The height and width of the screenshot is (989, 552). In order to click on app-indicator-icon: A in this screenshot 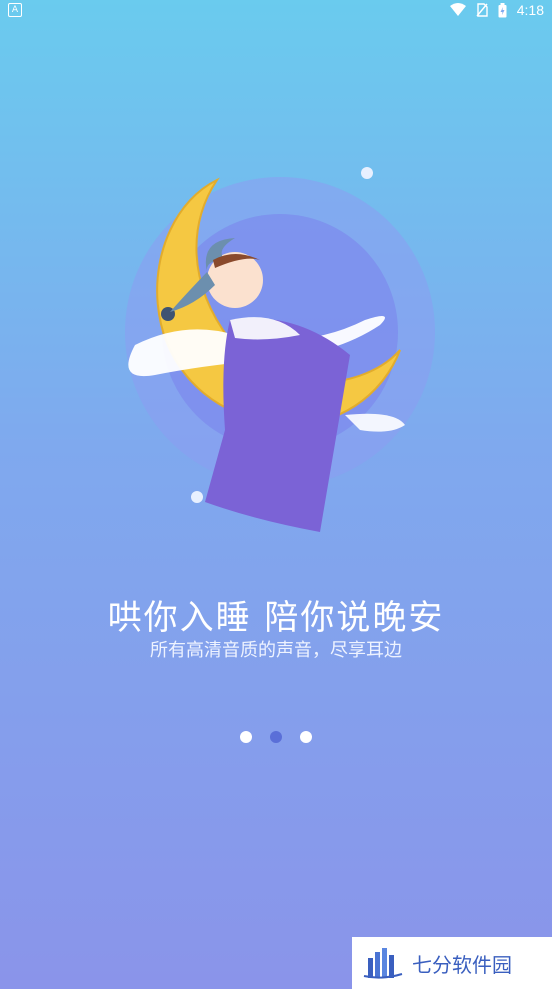, I will do `click(15, 10)`.